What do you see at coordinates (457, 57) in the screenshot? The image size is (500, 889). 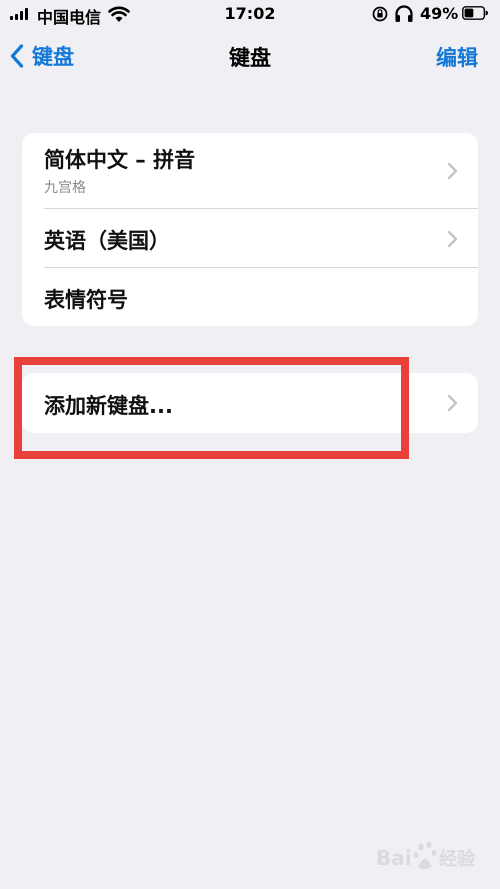 I see `edit-button: 编辑` at bounding box center [457, 57].